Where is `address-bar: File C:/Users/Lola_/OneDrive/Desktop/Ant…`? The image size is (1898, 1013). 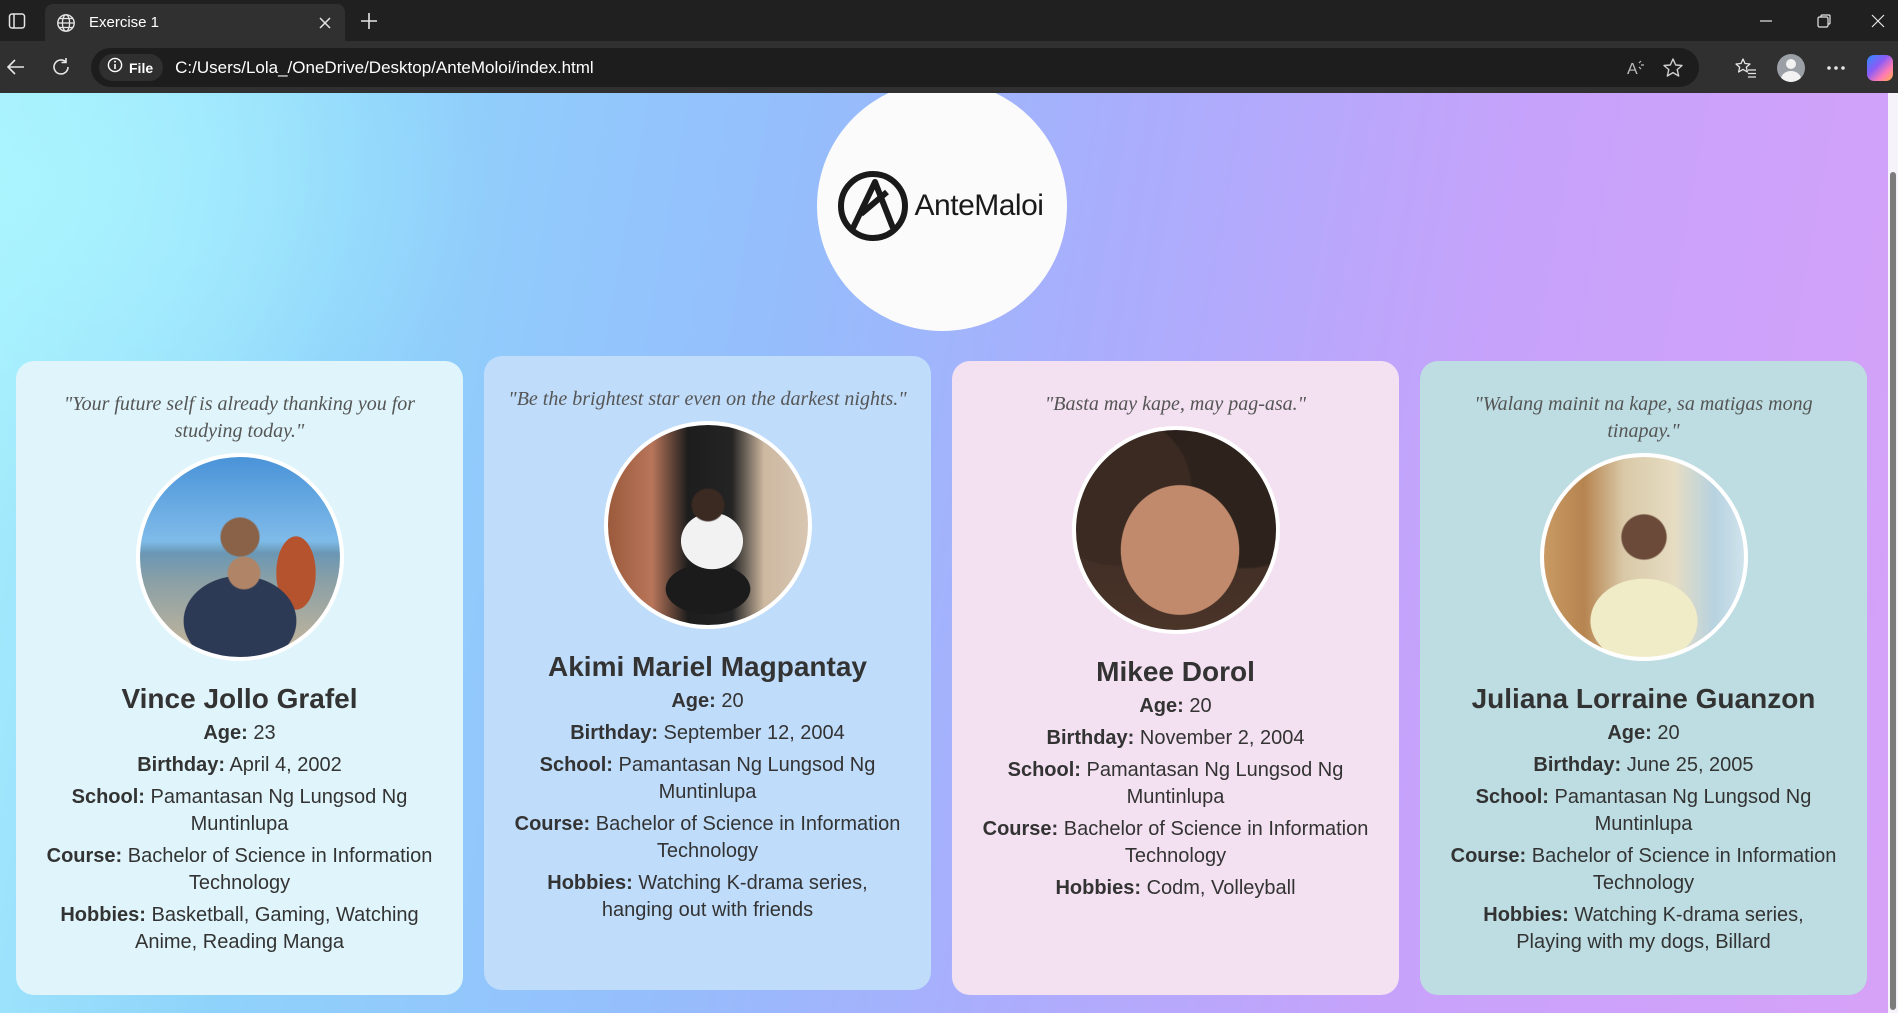
address-bar: File C:/Users/Lola_/OneDrive/Desktop/Ant… is located at coordinates (895, 67).